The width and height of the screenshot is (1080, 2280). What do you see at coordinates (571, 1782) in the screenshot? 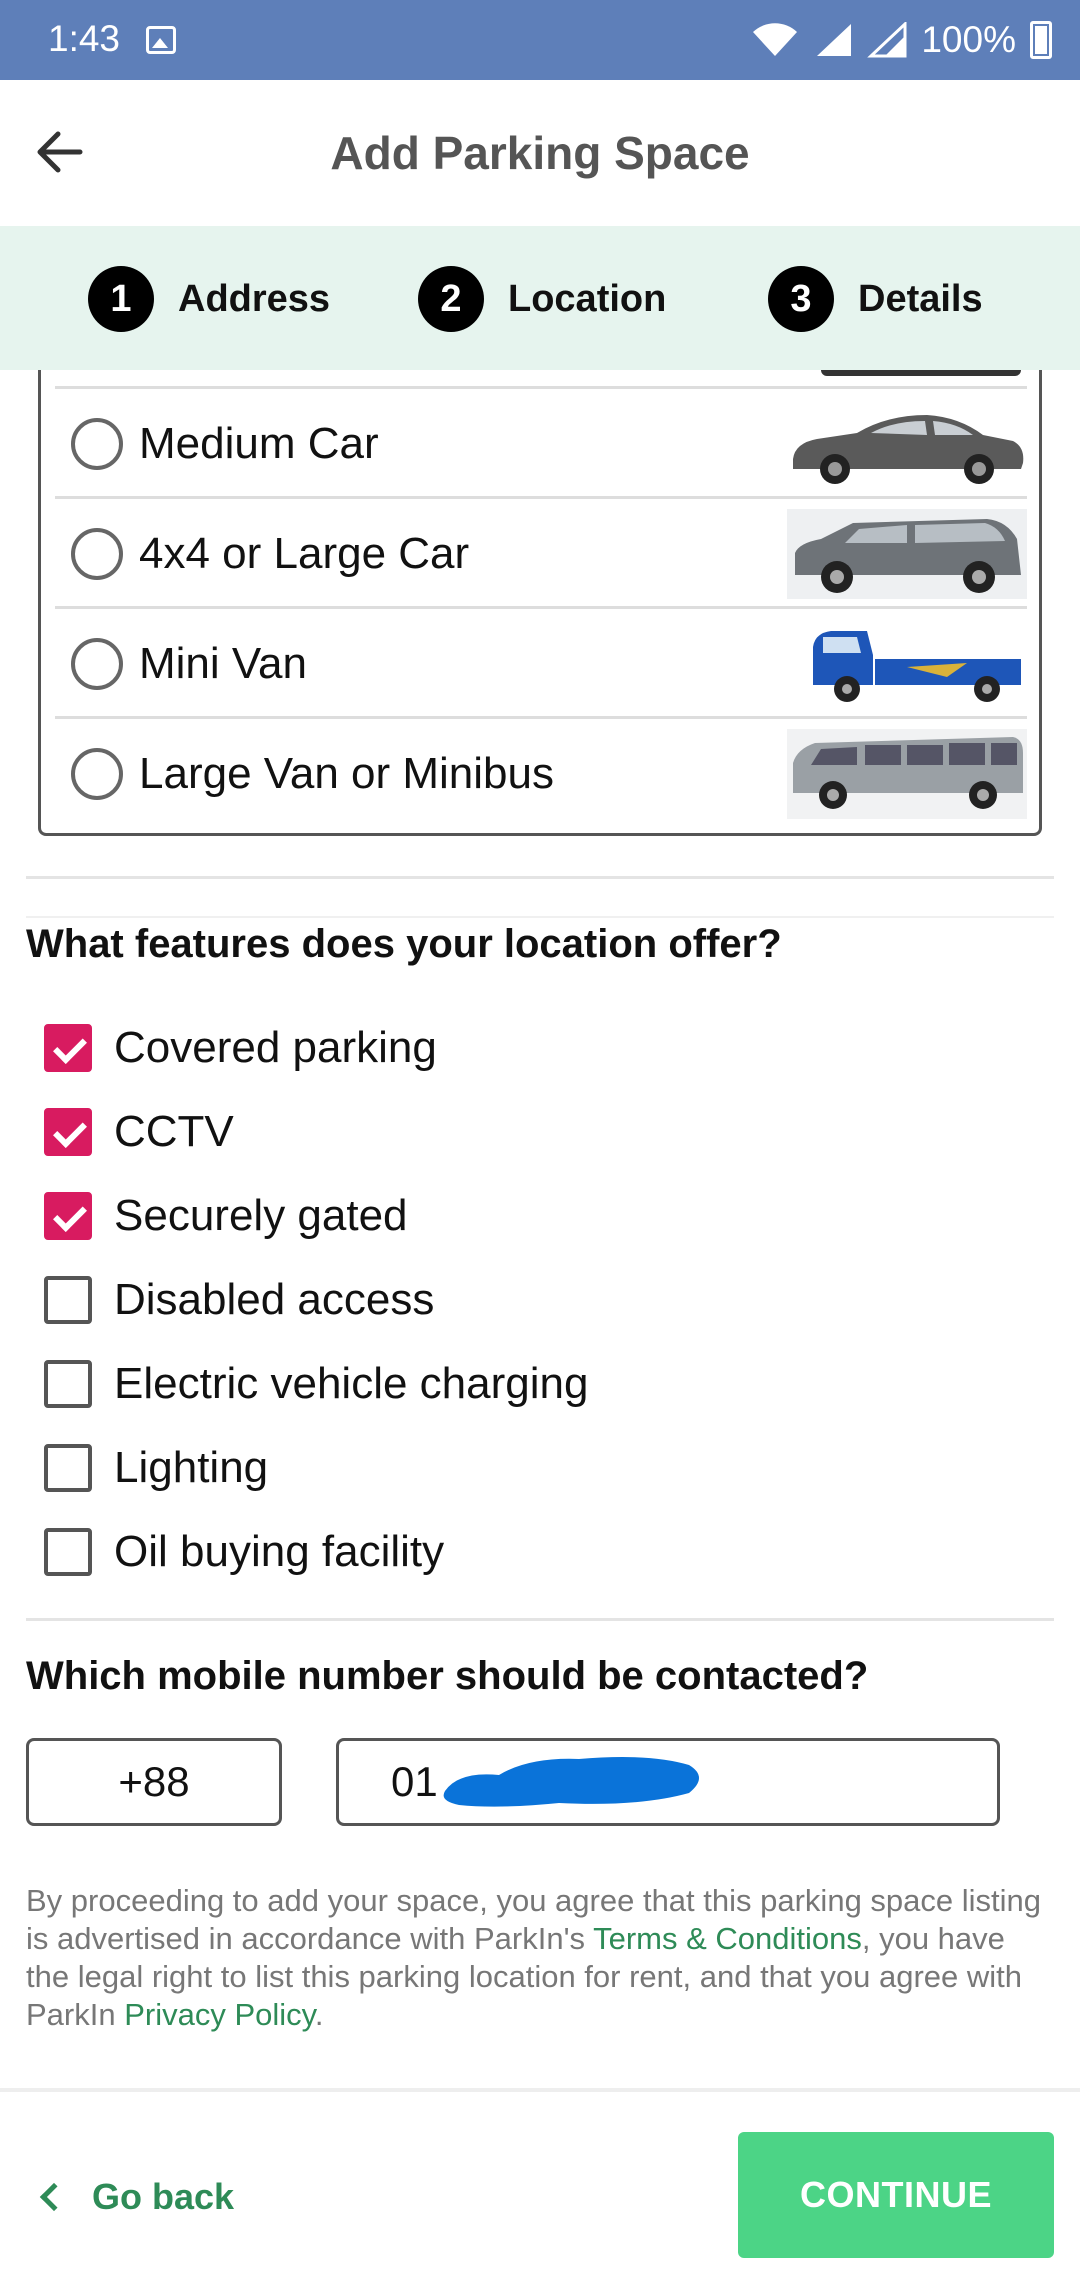
I see `redaction-mark` at bounding box center [571, 1782].